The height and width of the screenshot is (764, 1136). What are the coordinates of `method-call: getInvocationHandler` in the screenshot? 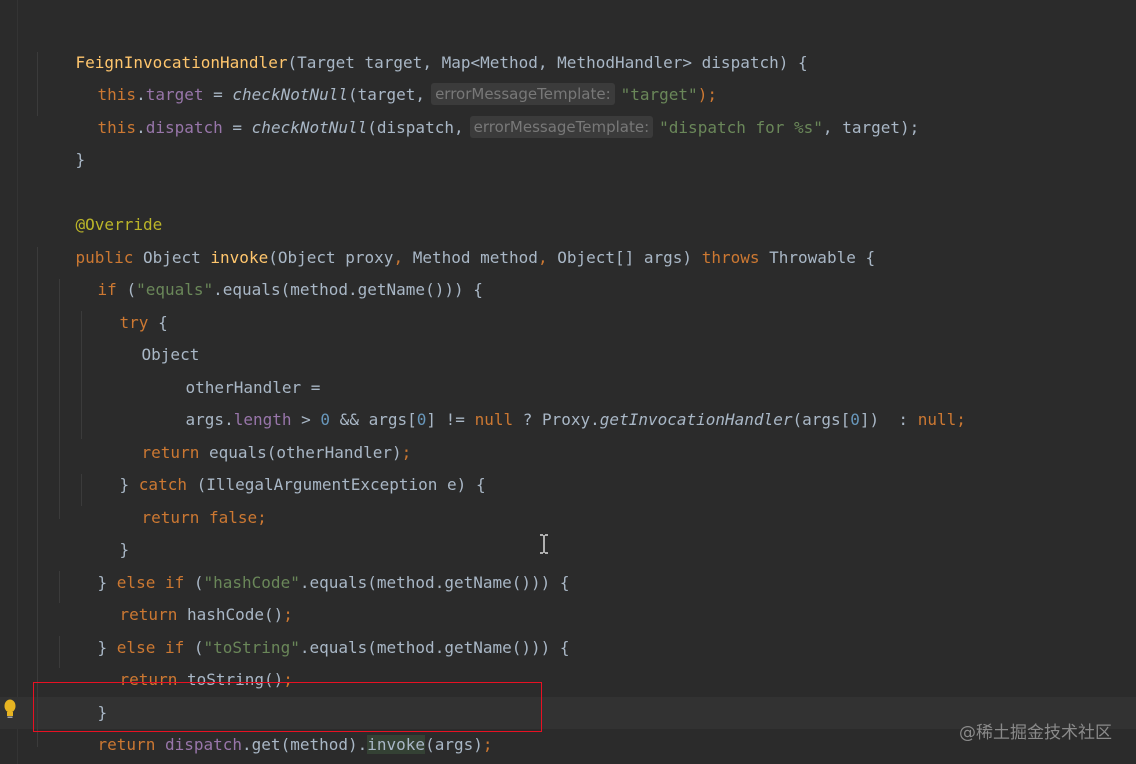 It's located at (696, 419).